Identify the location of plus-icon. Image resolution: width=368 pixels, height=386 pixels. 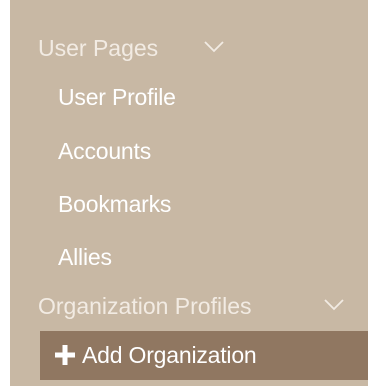
(65, 355).